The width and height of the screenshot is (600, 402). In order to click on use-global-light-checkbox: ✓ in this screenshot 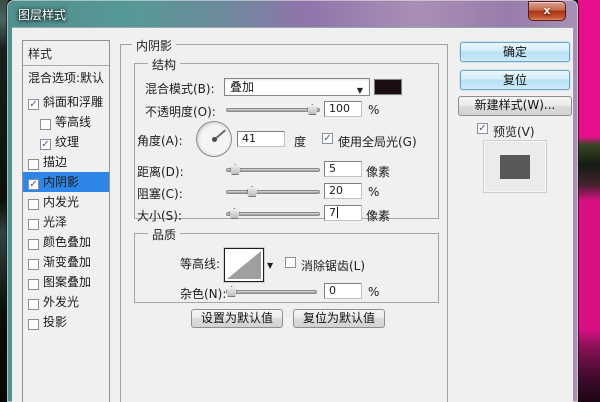, I will do `click(327, 138)`.